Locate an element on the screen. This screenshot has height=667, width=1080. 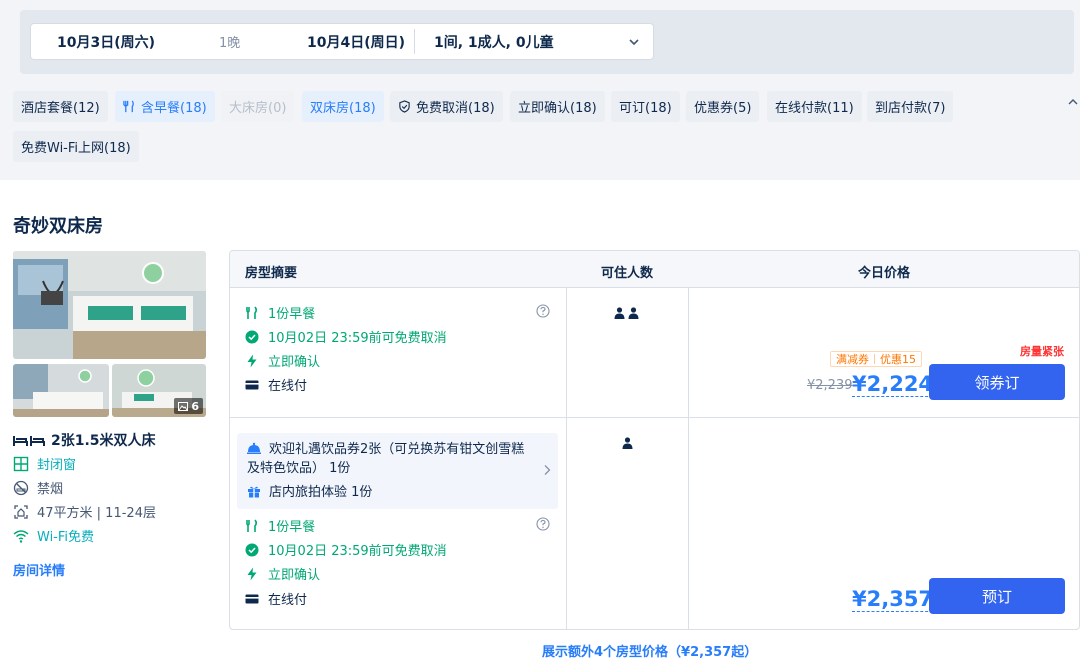
filter-chip-twin-bed: 双床房(18) is located at coordinates (343, 106).